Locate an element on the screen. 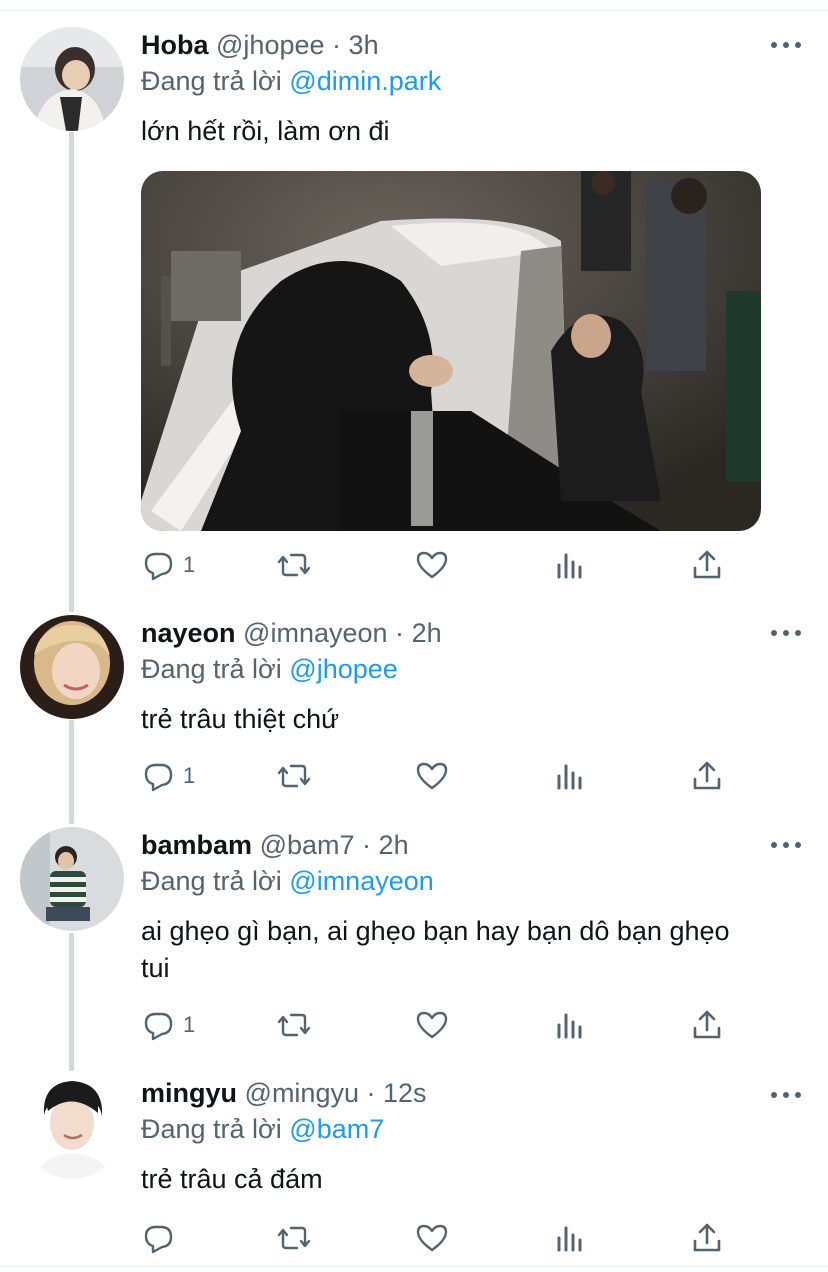  replying-to: Đang trả lời @dimin.park is located at coordinates (461, 81).